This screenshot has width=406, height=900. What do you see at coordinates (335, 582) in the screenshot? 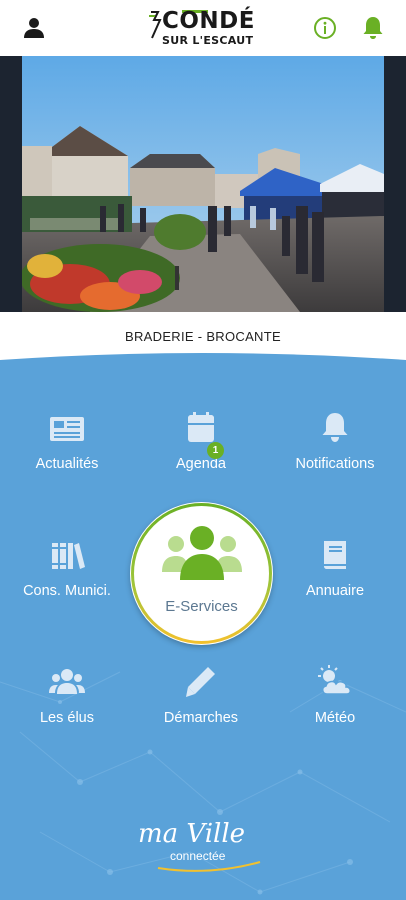
I see `menu-annuaire: Annuaire` at bounding box center [335, 582].